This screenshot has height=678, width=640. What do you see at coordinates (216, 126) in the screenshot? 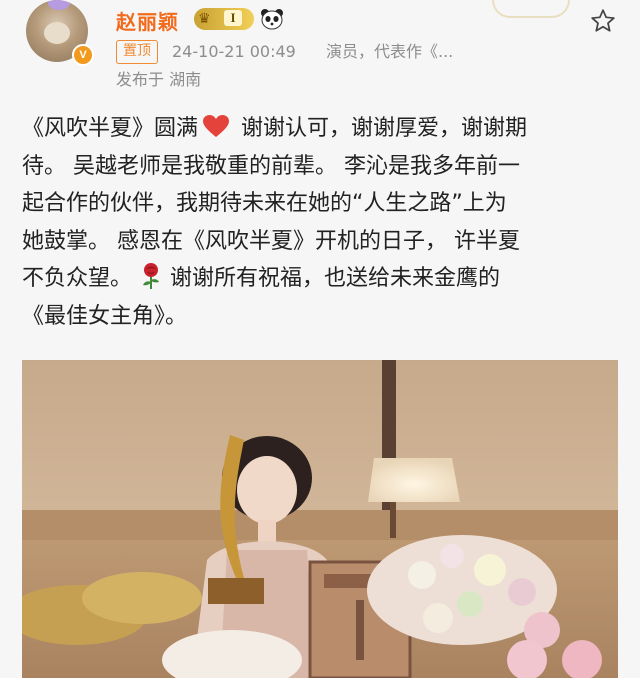
I see `red-heart-icon` at bounding box center [216, 126].